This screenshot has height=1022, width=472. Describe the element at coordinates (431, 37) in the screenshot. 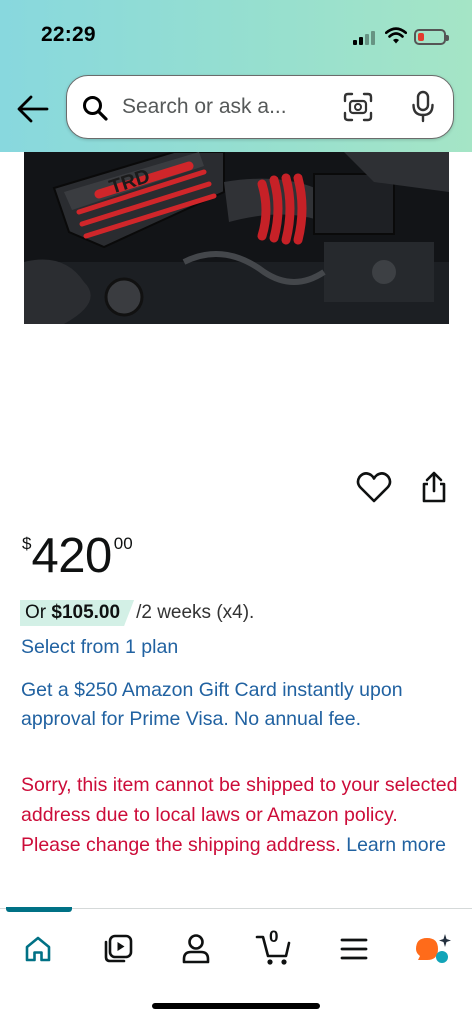

I see `battery-icon` at that location.